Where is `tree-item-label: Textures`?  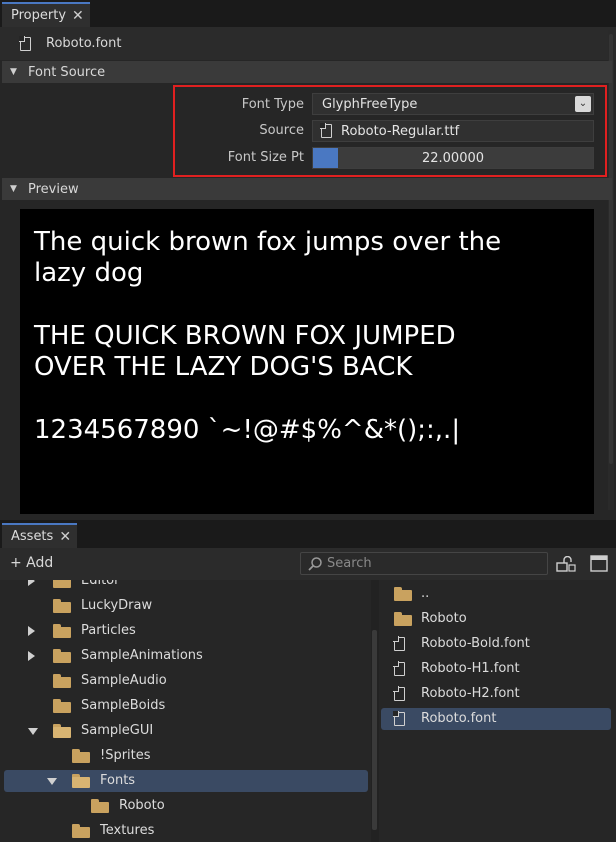
tree-item-label: Textures is located at coordinates (127, 830).